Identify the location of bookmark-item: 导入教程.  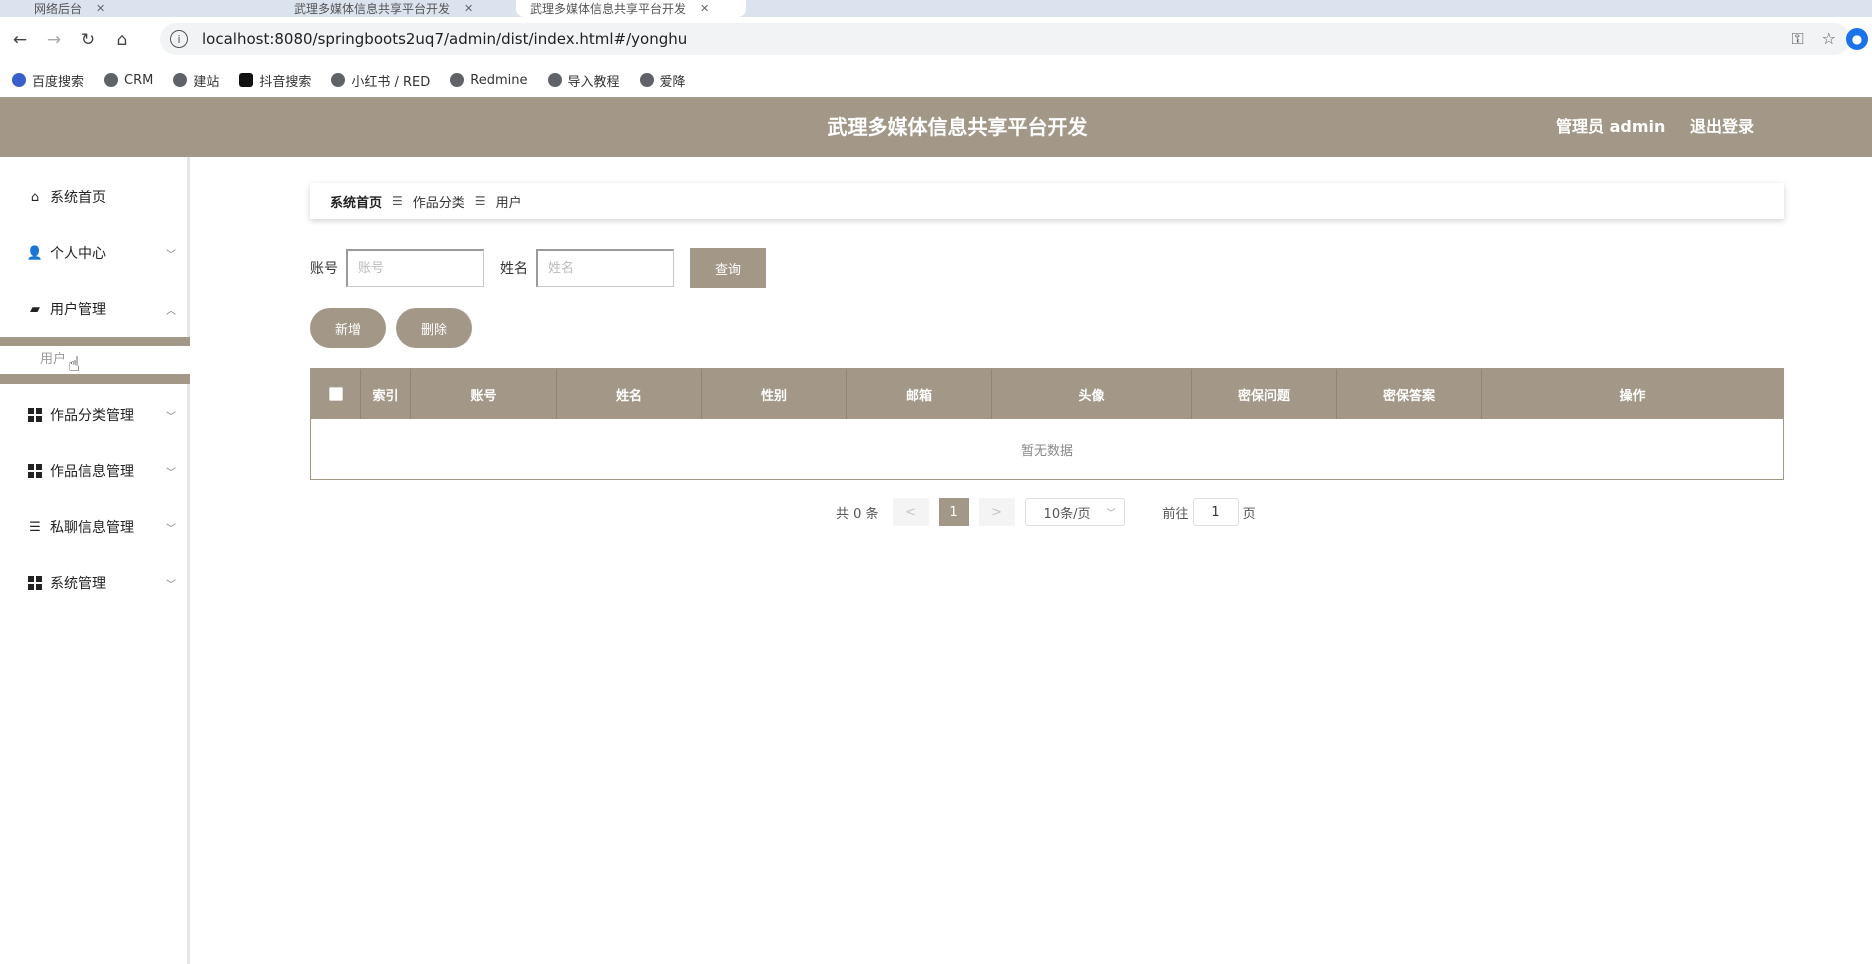
(583, 80).